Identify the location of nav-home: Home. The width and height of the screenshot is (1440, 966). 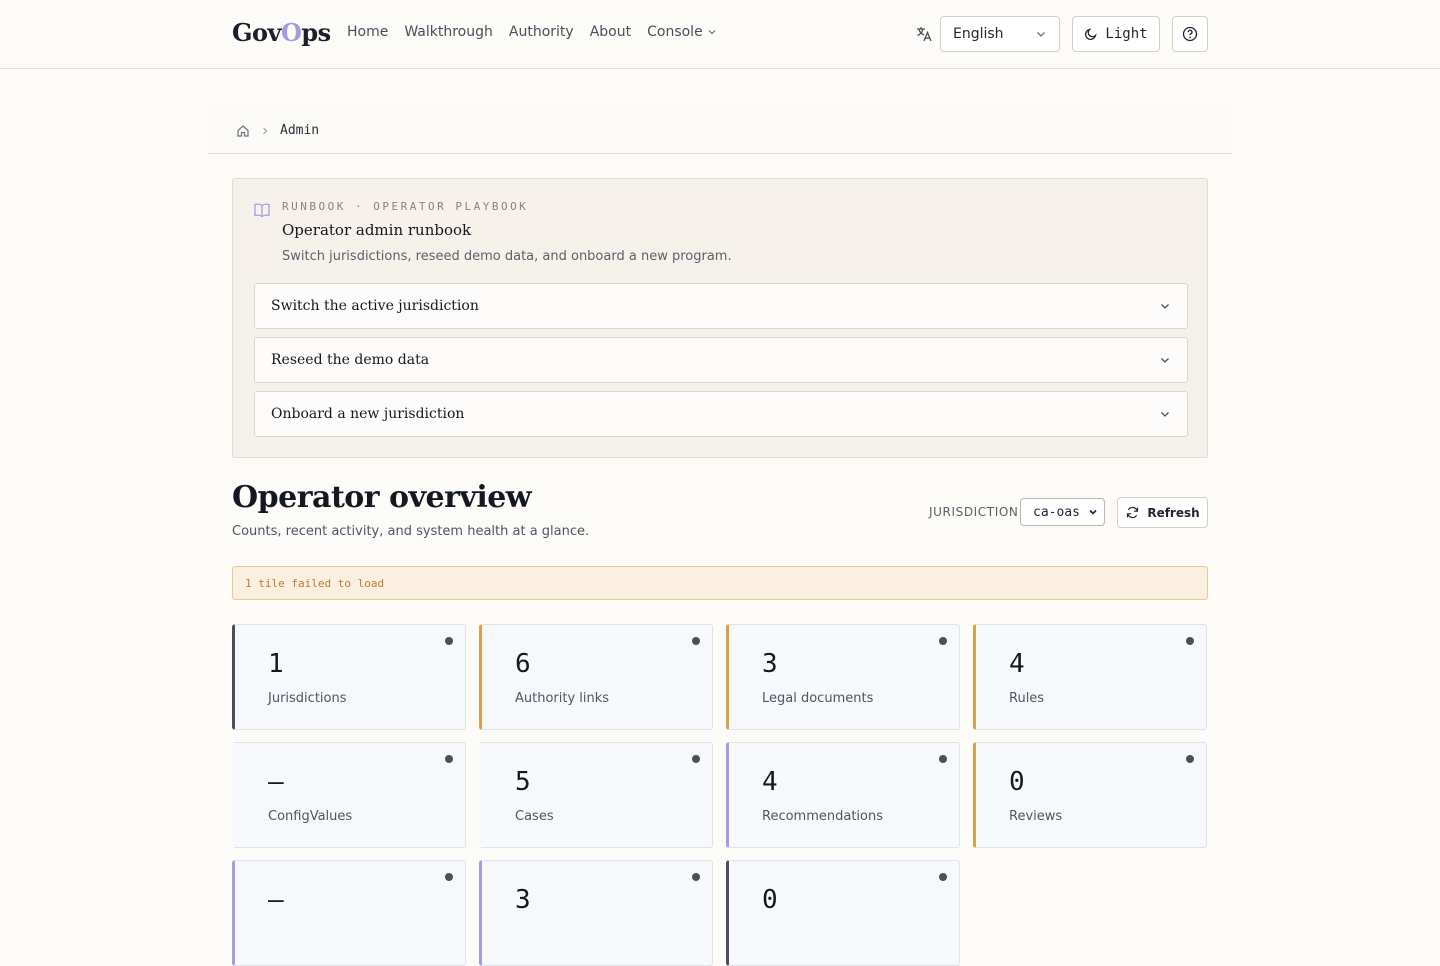
(367, 32).